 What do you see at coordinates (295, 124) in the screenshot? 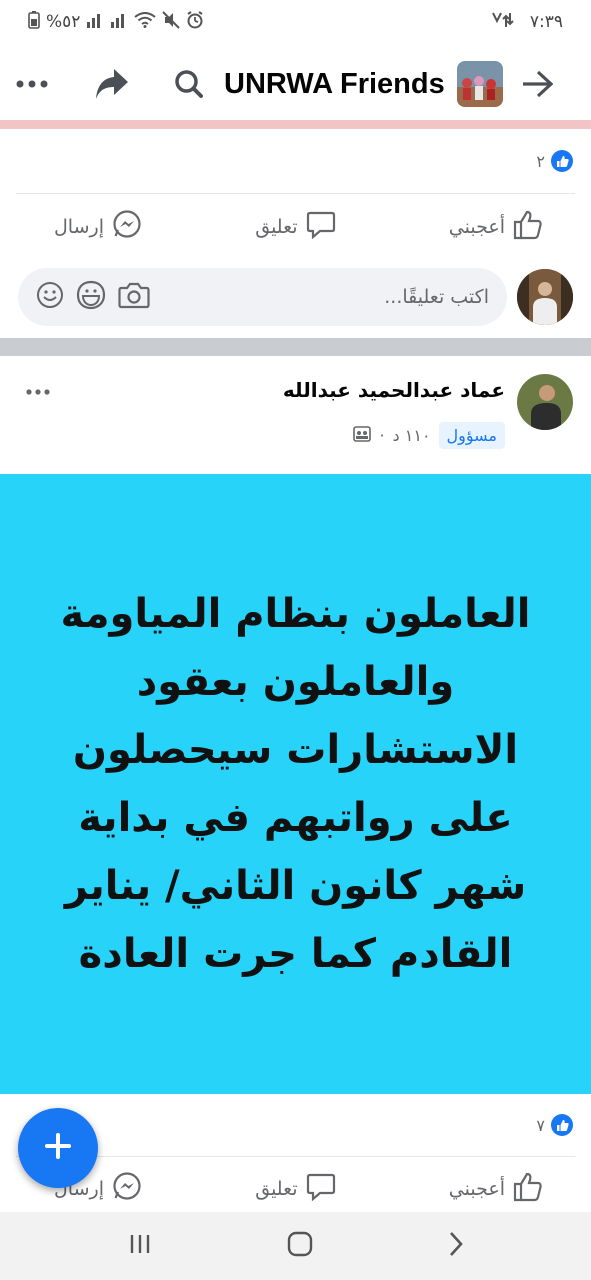
I see `separator-line` at bounding box center [295, 124].